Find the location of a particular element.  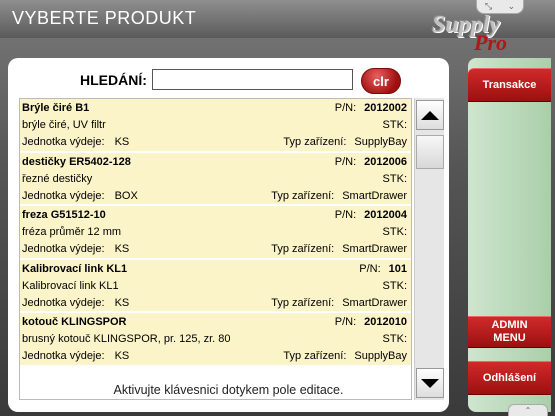

search-input is located at coordinates (252, 79).